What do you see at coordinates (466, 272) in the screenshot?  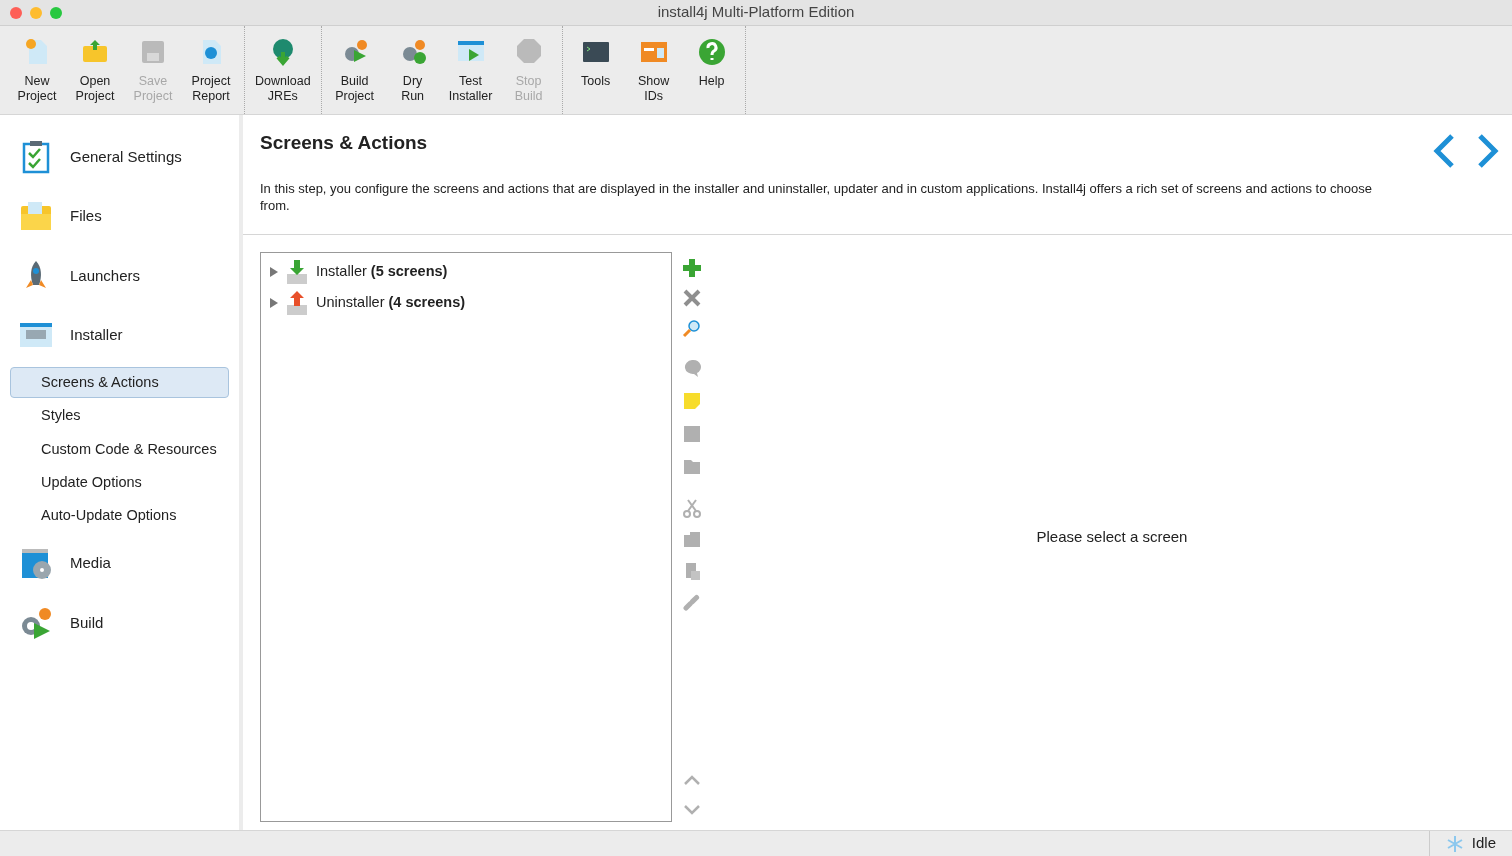 I see `tree-node: Installer (5 screens)` at bounding box center [466, 272].